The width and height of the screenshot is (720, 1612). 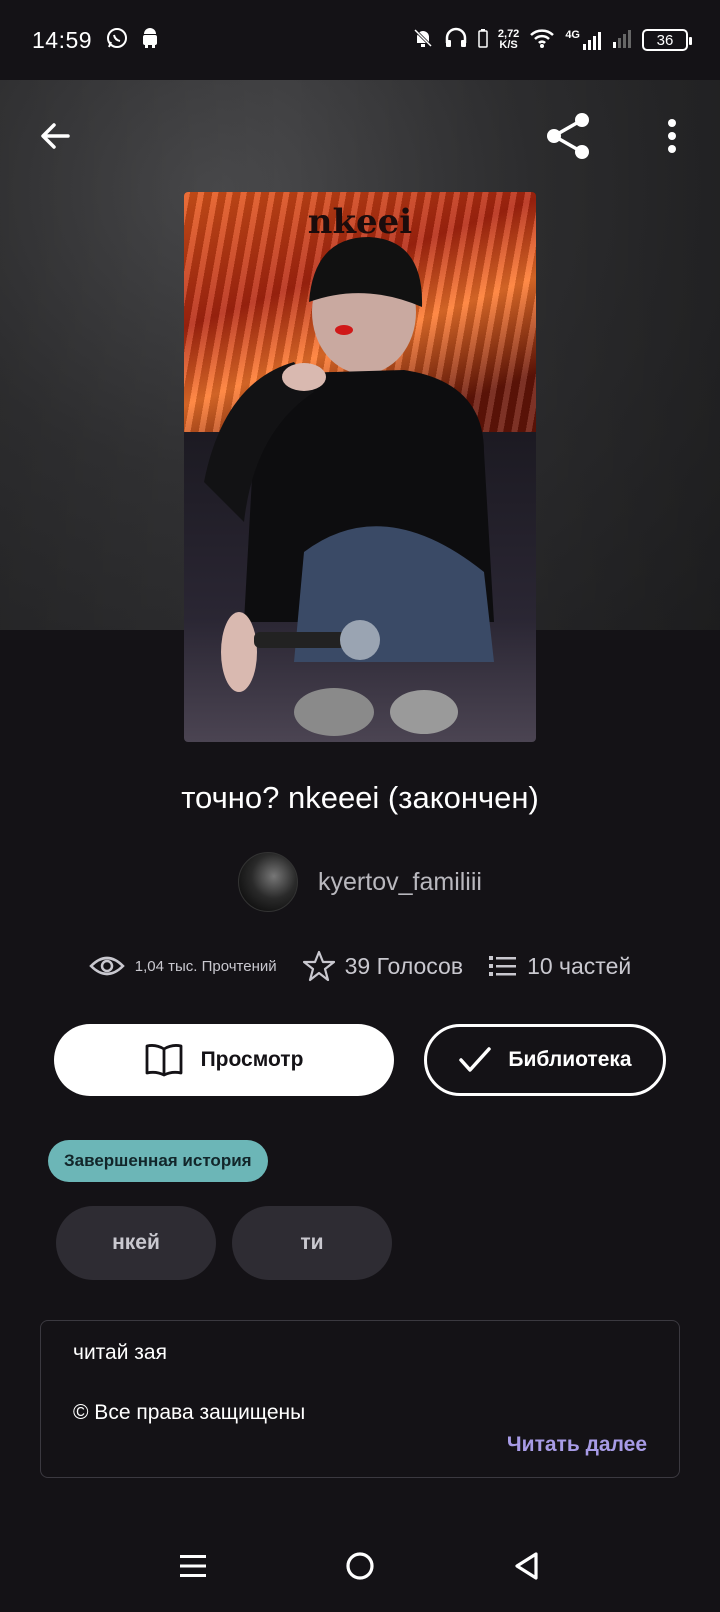 I want to click on read-button-label: Просмотр, so click(x=252, y=1059).